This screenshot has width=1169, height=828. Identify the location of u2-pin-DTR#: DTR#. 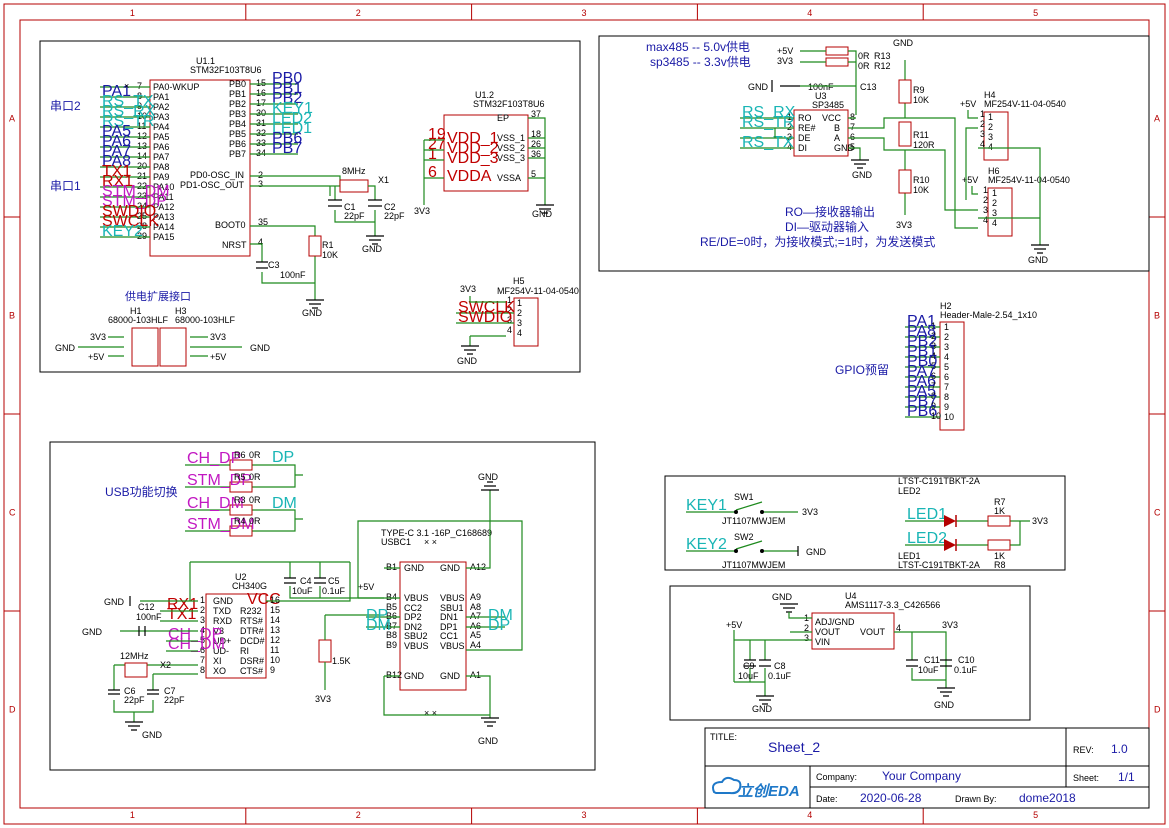
(252, 631).